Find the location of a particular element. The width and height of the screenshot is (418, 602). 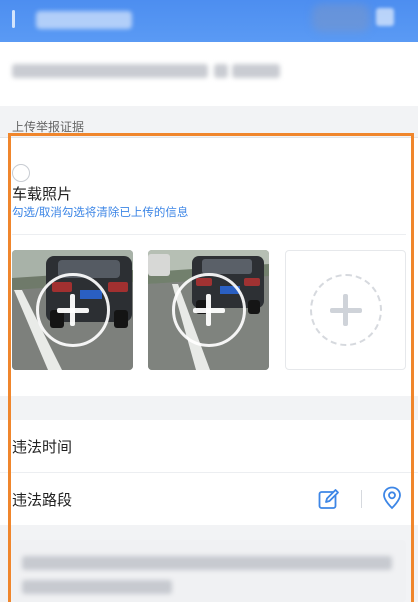

plus-icon is located at coordinates (345, 310).